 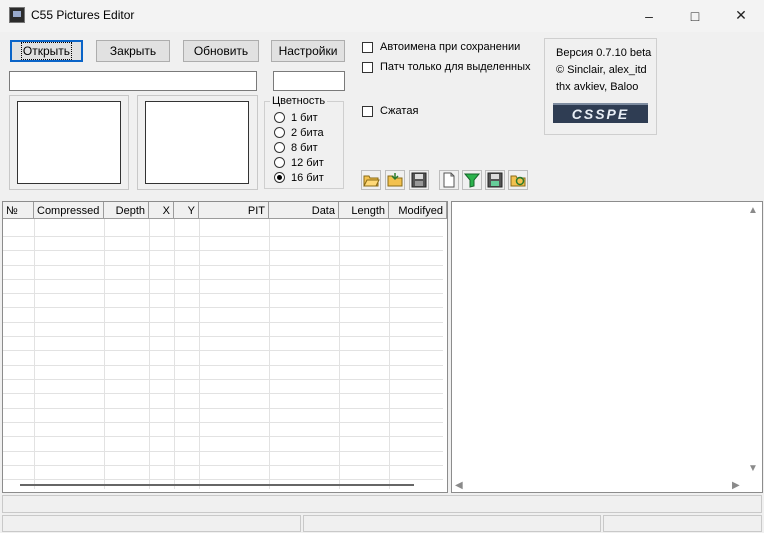 I want to click on auto-rename-checkbox: Автоимена при сохранении, so click(x=441, y=47).